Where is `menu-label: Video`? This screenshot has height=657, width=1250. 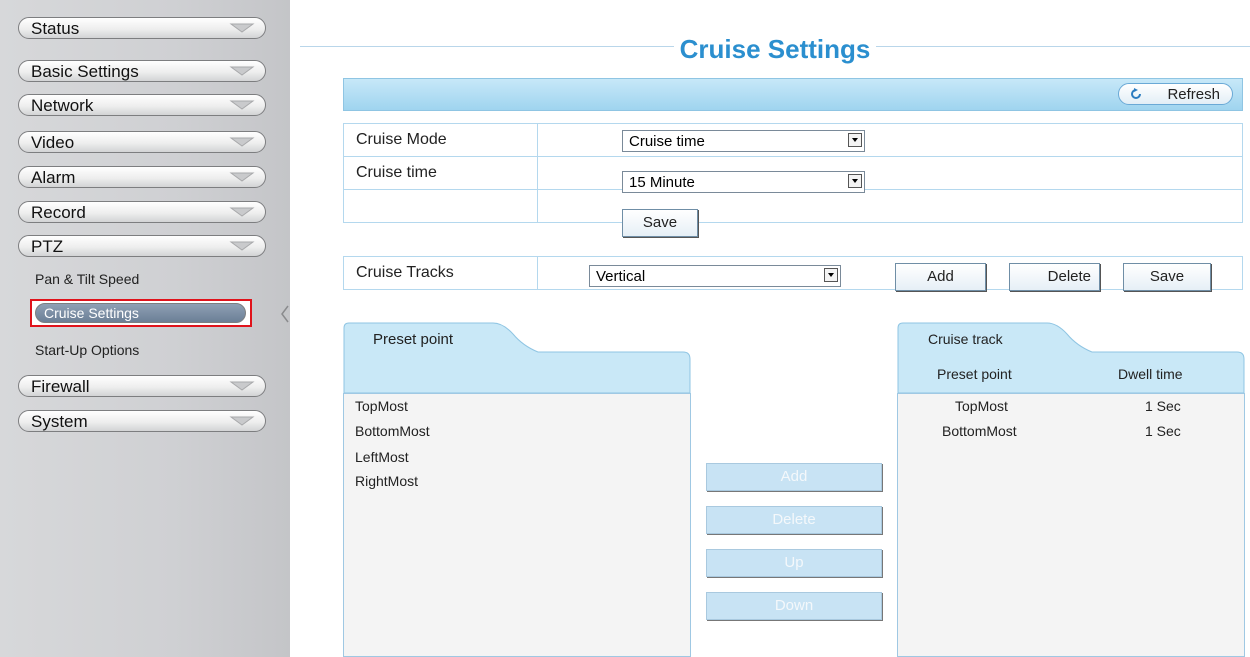
menu-label: Video is located at coordinates (53, 142).